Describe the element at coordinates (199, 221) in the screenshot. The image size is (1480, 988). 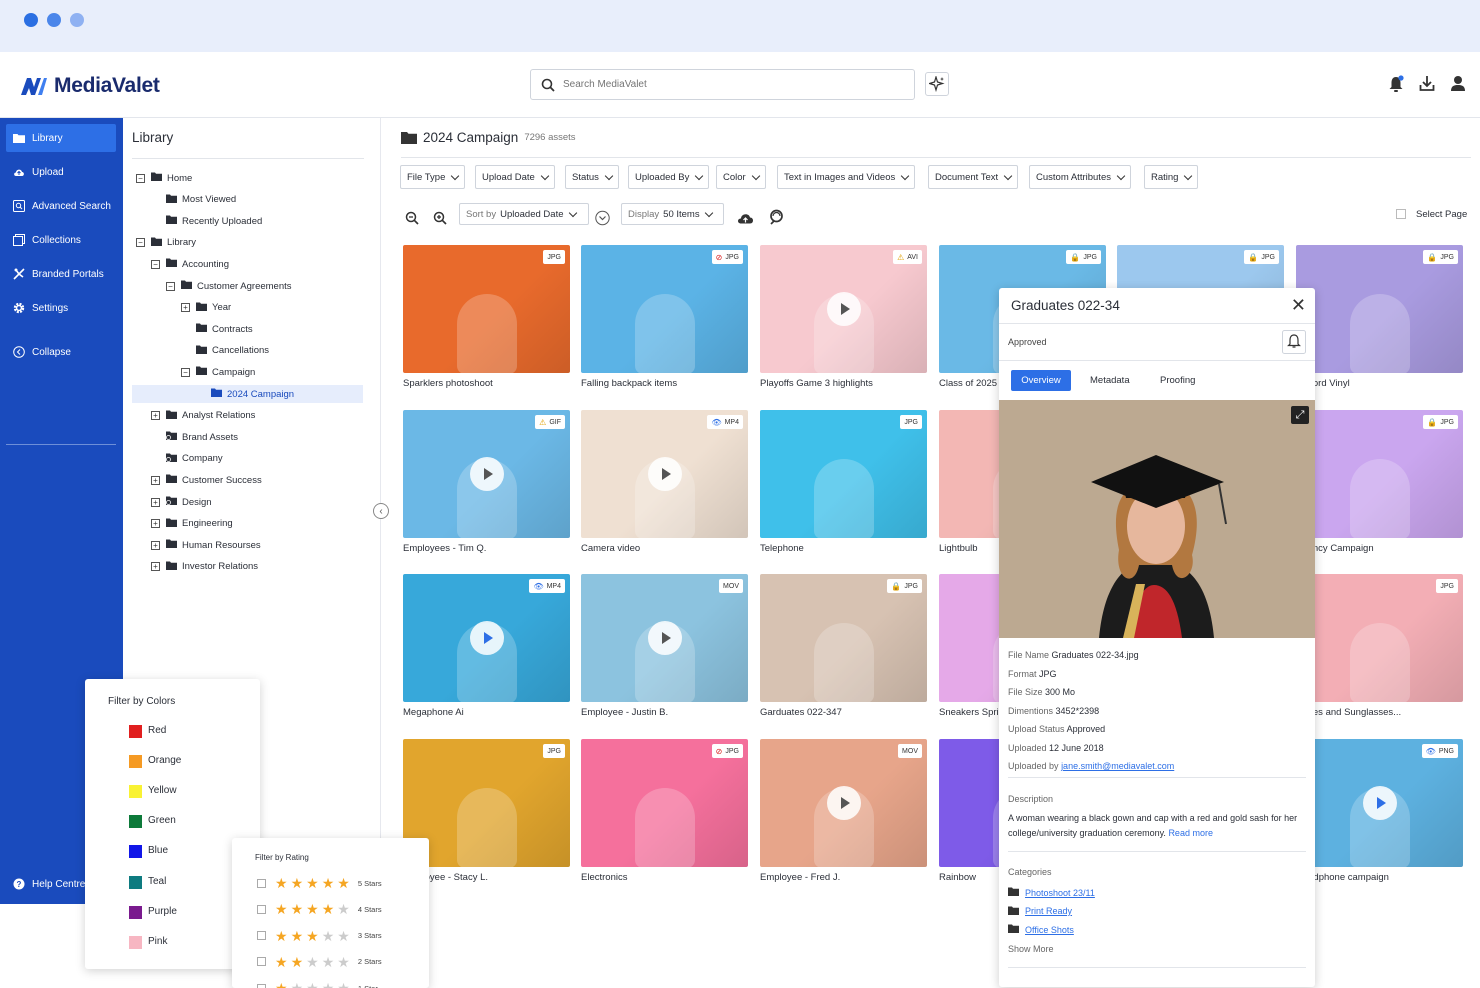
I see `tree-item: Recently Uploaded` at that location.